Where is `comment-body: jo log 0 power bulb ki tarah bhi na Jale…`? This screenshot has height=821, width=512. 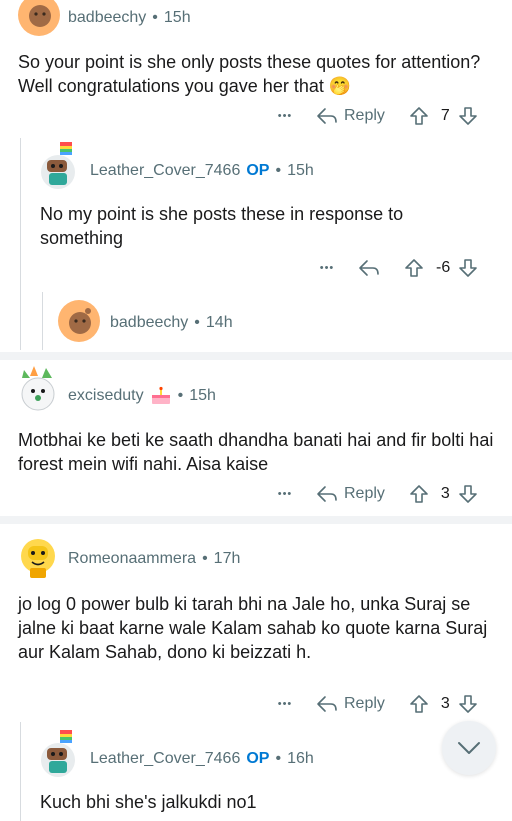 comment-body: jo log 0 power bulb ki tarah bhi na Jale… is located at coordinates (253, 628).